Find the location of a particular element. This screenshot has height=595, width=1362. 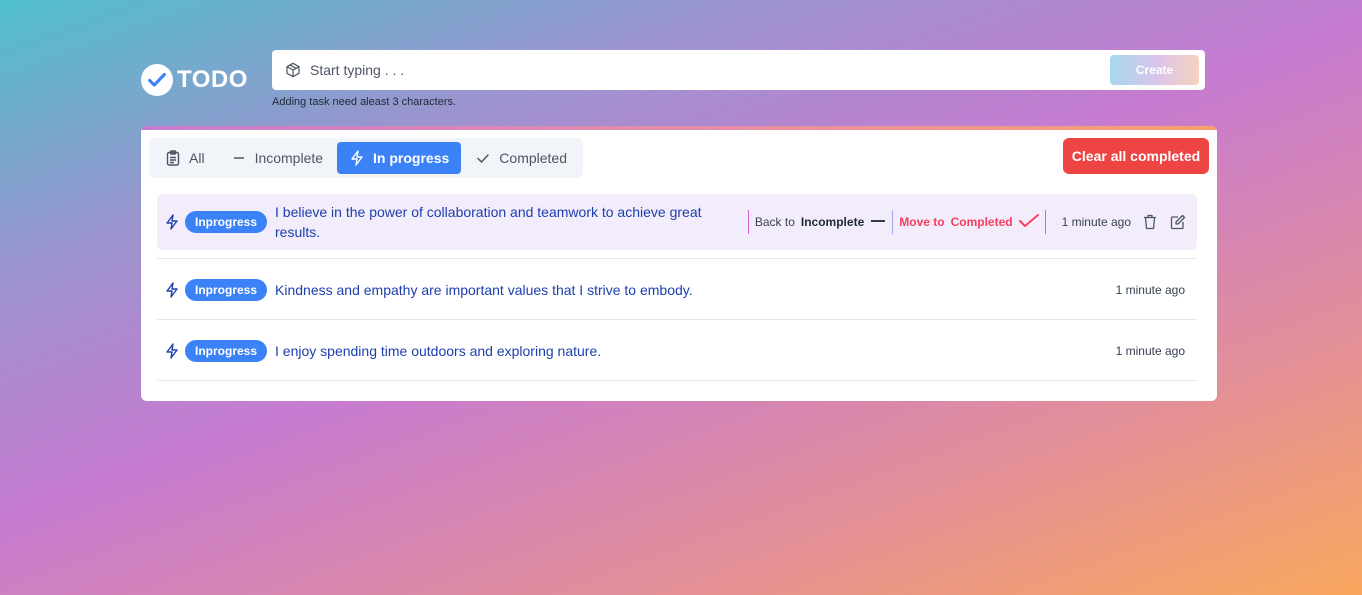

tab-in-progress: In progress is located at coordinates (399, 158).